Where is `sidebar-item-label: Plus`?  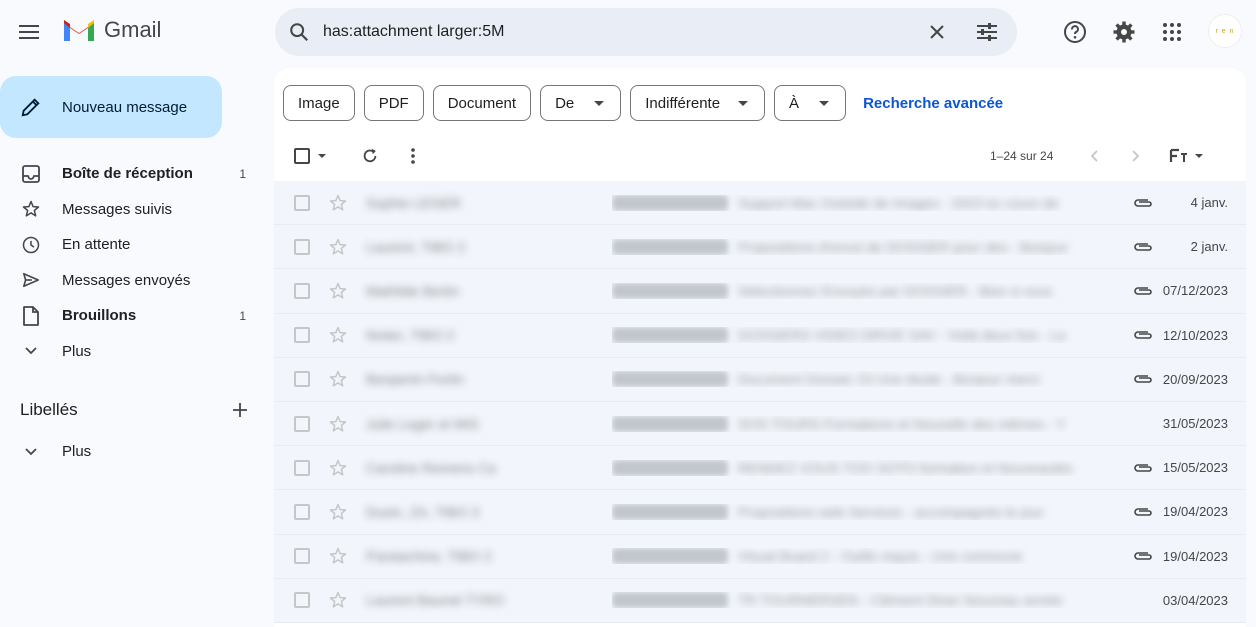 sidebar-item-label: Plus is located at coordinates (77, 351).